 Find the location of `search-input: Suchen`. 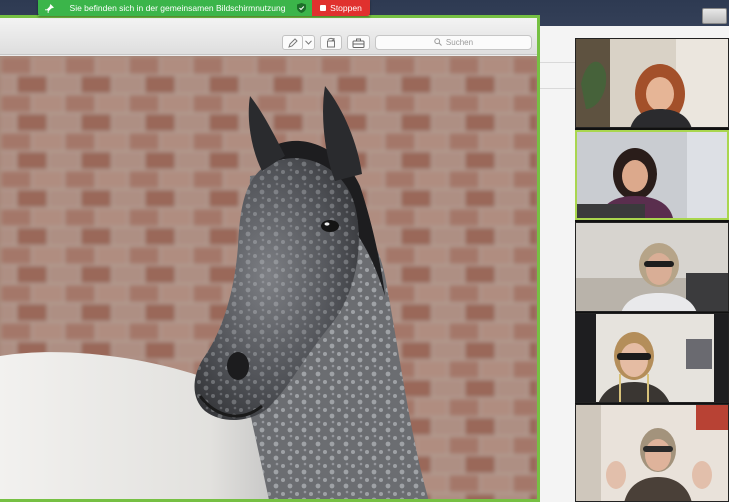

search-input: Suchen is located at coordinates (453, 42).